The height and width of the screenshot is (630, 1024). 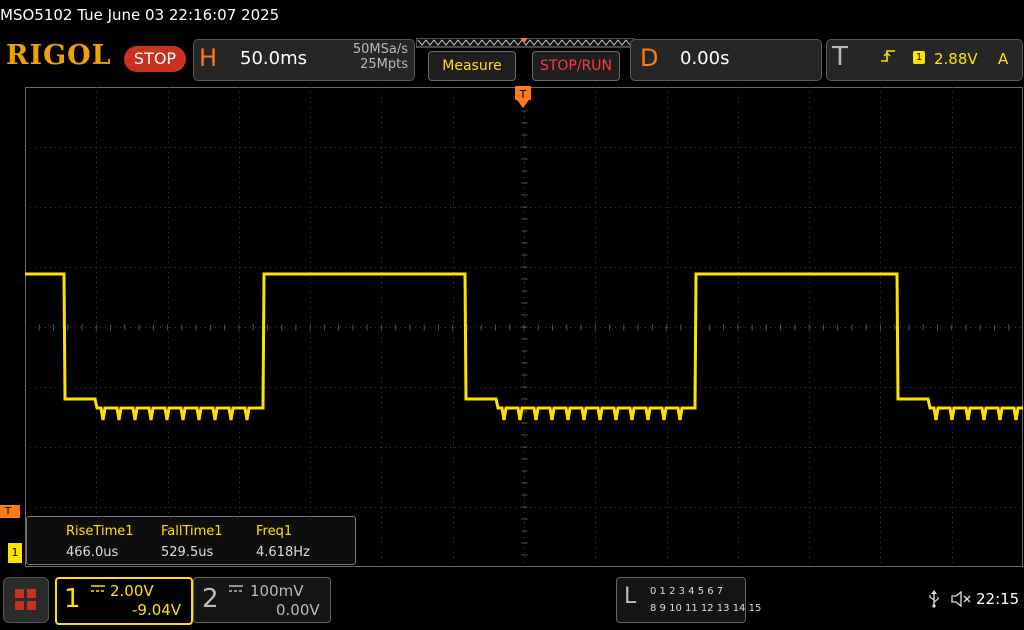 I want to click on delay-label: D, so click(x=649, y=58).